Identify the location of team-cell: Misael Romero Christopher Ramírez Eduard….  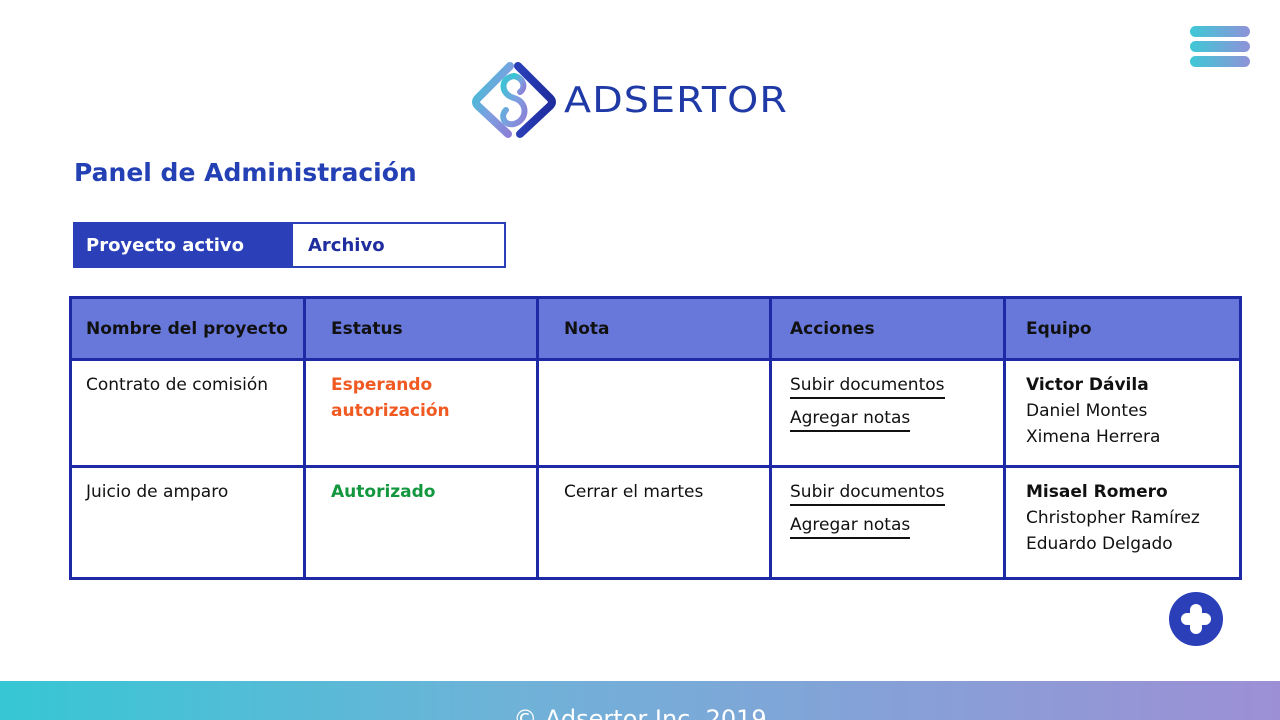
(1122, 522).